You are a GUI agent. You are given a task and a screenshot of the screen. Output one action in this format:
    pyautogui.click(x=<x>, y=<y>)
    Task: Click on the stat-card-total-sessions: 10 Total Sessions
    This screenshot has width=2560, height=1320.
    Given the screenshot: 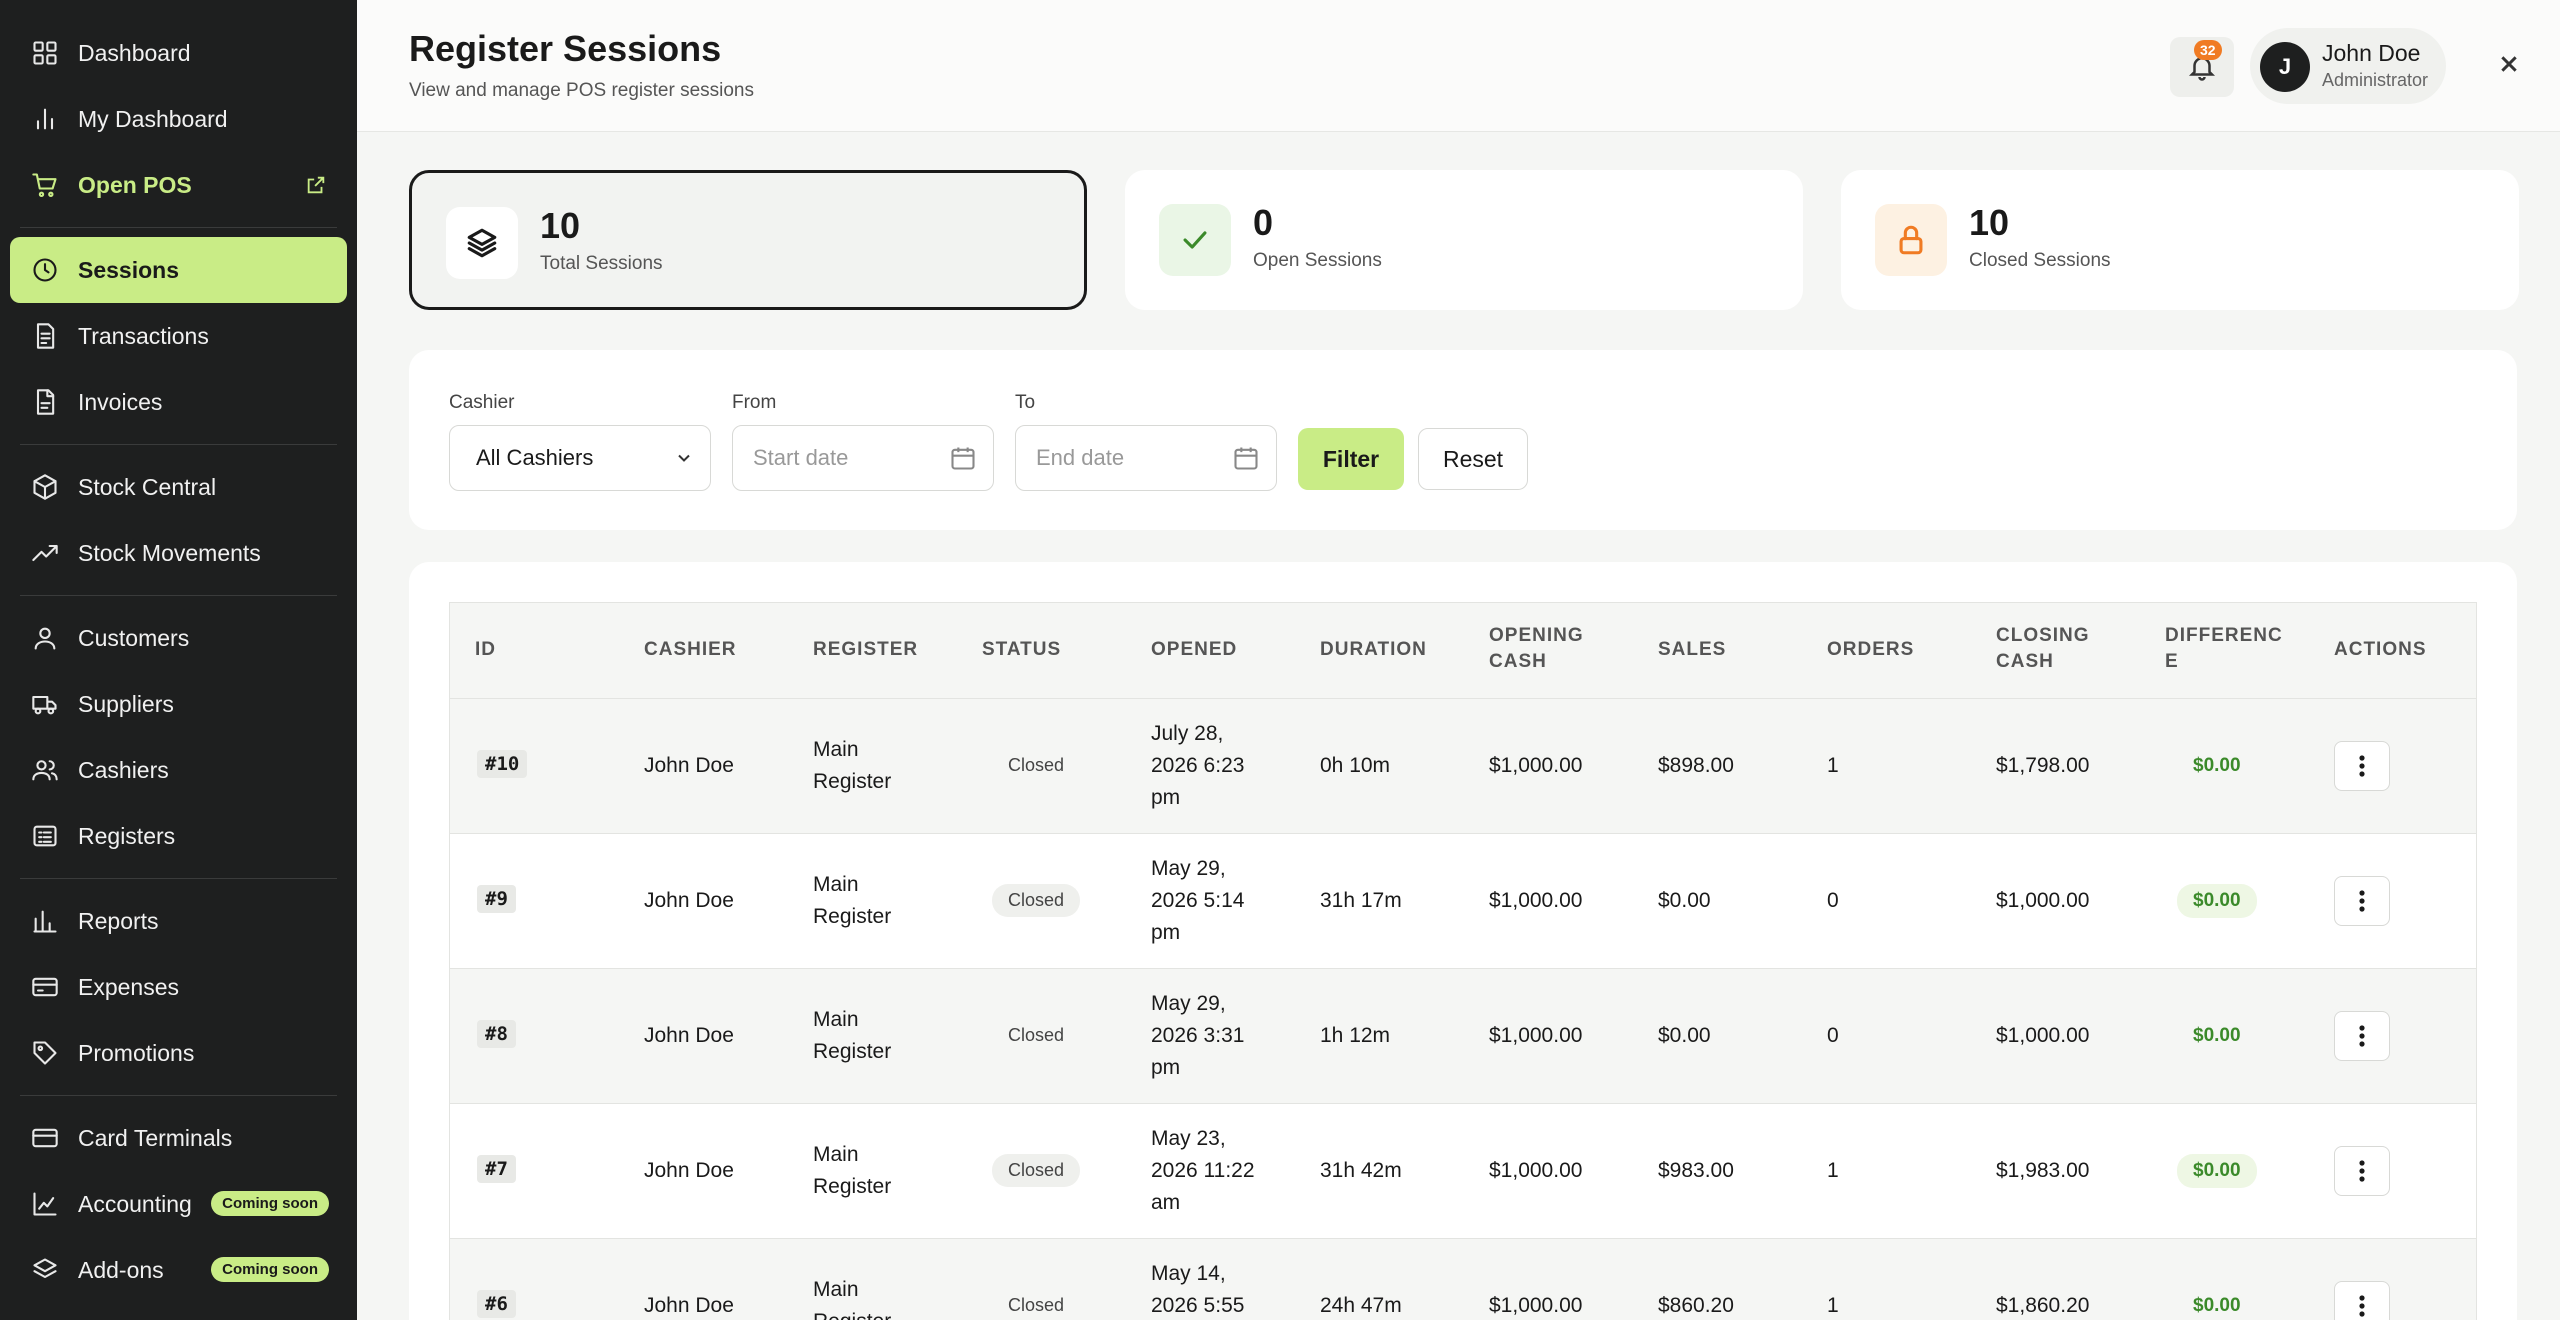 What is the action you would take?
    pyautogui.click(x=748, y=240)
    